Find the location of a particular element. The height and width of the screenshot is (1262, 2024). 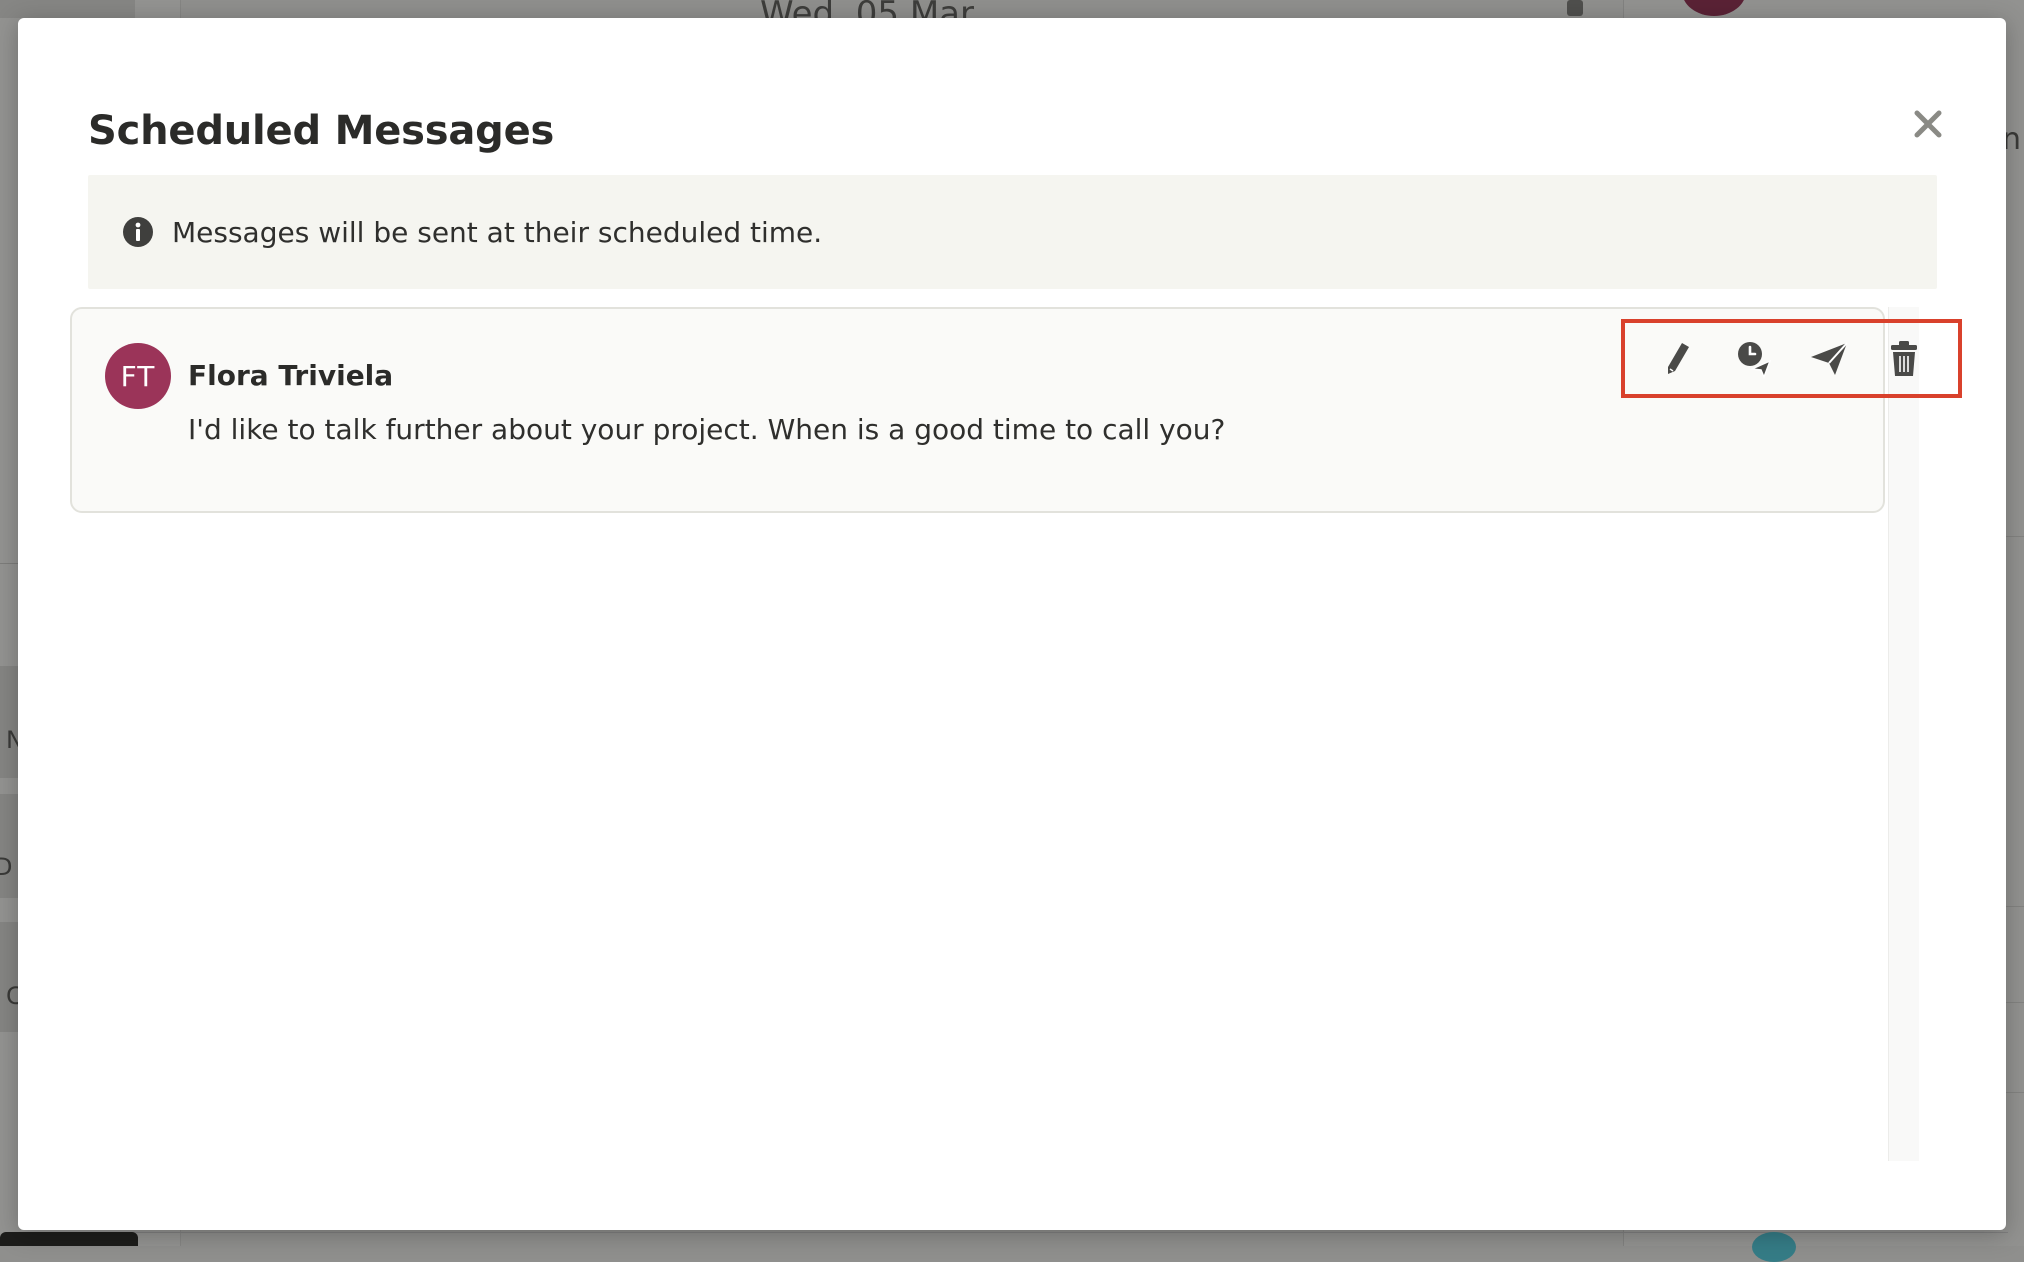

delete-button is located at coordinates (1904, 359).